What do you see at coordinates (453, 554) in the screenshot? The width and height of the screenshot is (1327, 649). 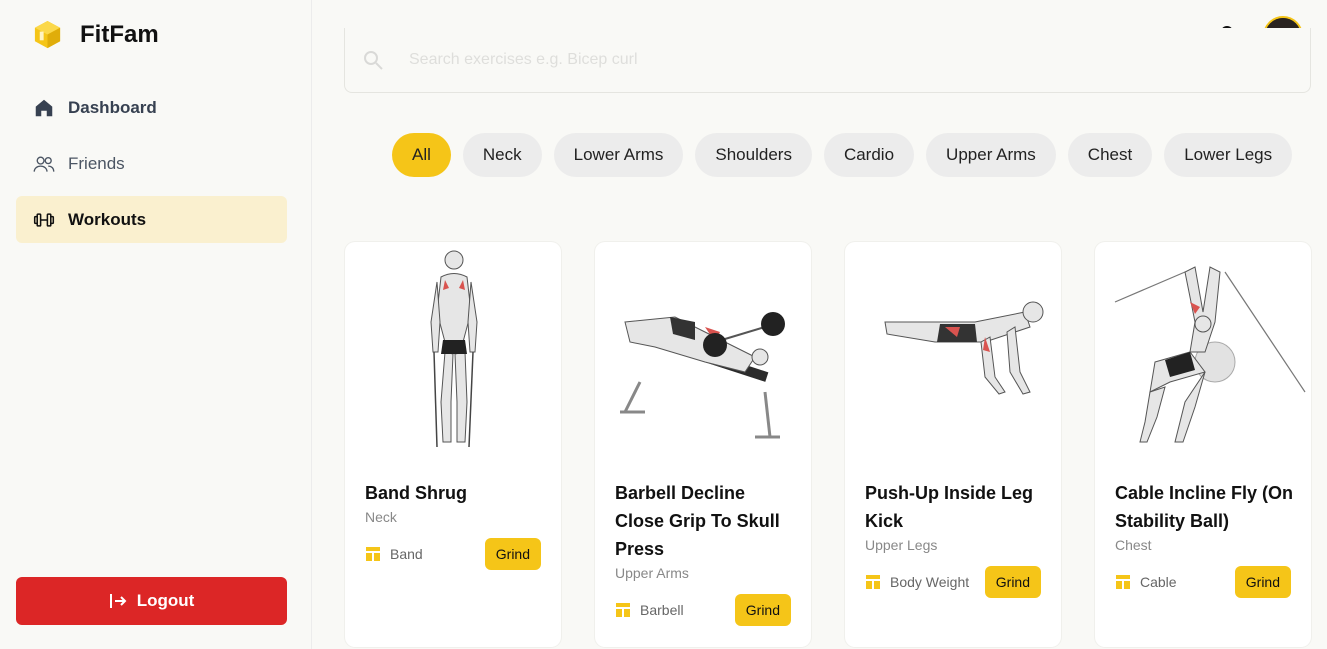 I see `workout-footer: Band Grind` at bounding box center [453, 554].